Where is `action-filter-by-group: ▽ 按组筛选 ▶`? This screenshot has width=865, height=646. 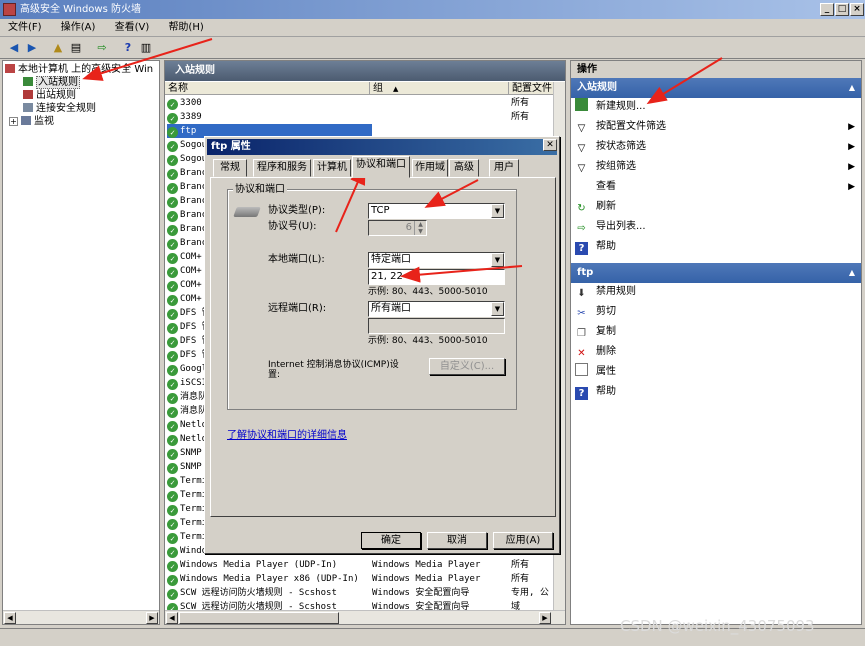
action-filter-by-group: ▽ 按组筛选 ▶ is located at coordinates (717, 167).